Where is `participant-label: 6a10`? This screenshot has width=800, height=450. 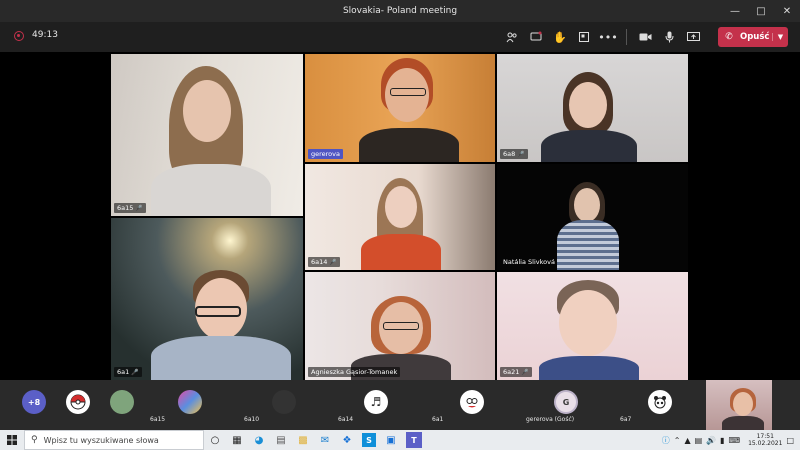
participant-label: 6a10 is located at coordinates (252, 419).